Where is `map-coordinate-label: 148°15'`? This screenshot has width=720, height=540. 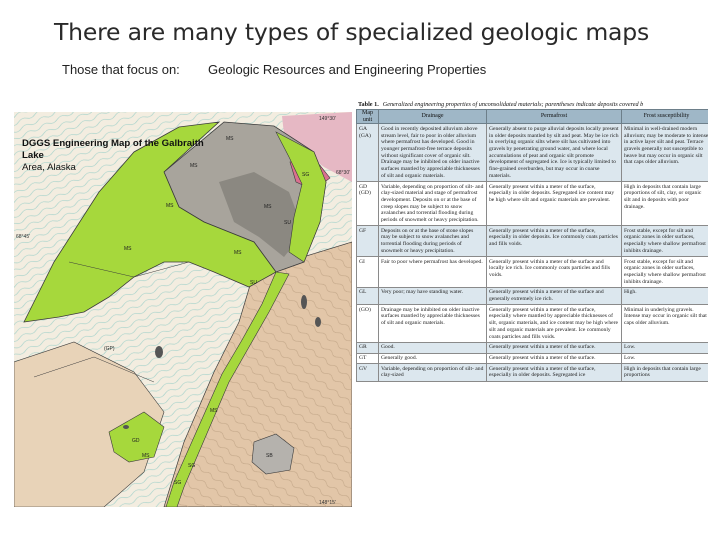 map-coordinate-label: 148°15' is located at coordinates (327, 503).